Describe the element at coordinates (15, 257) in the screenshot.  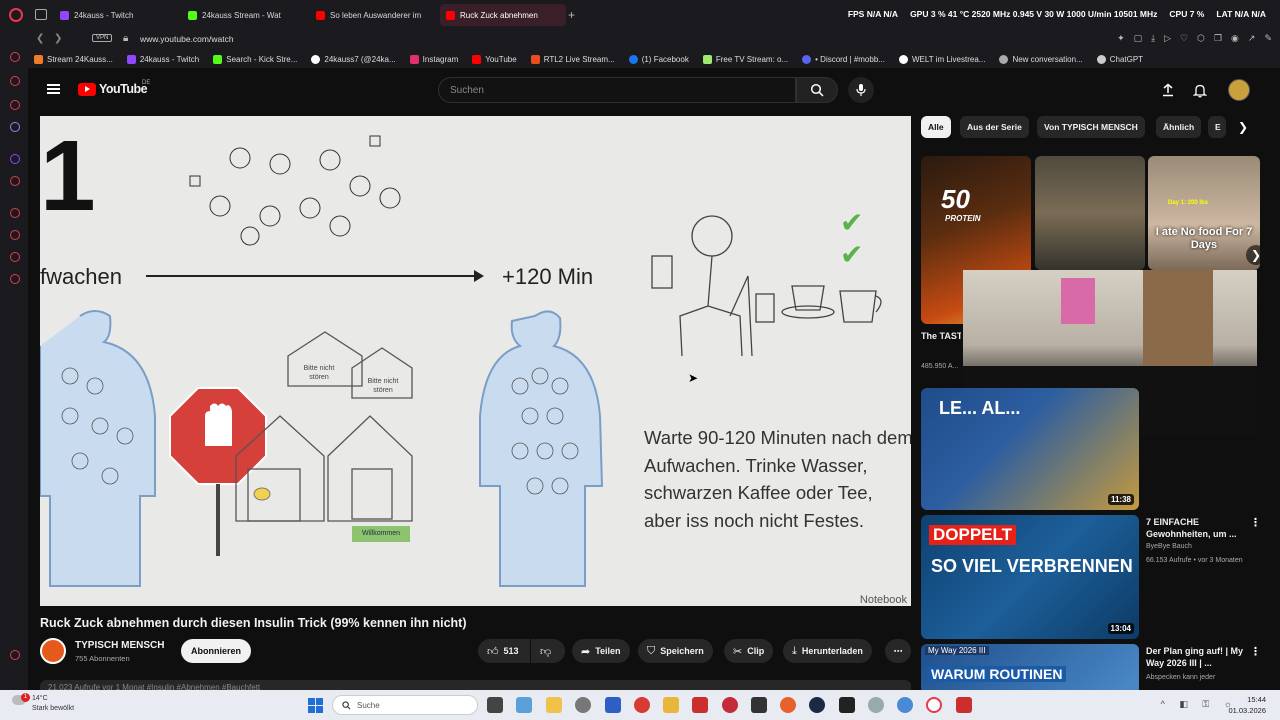
I see `crypto-icon` at that location.